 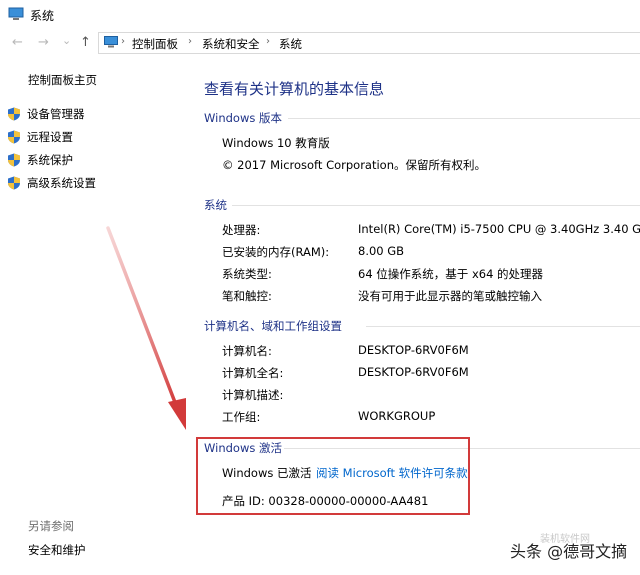 I want to click on sidebar-item-label: 设备管理器, so click(x=56, y=114).